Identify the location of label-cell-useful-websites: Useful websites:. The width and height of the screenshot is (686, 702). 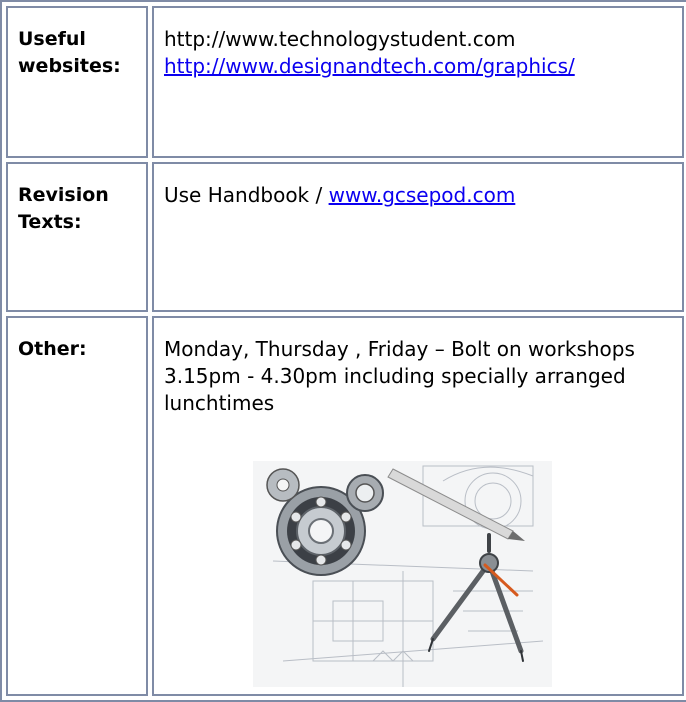
(77, 82).